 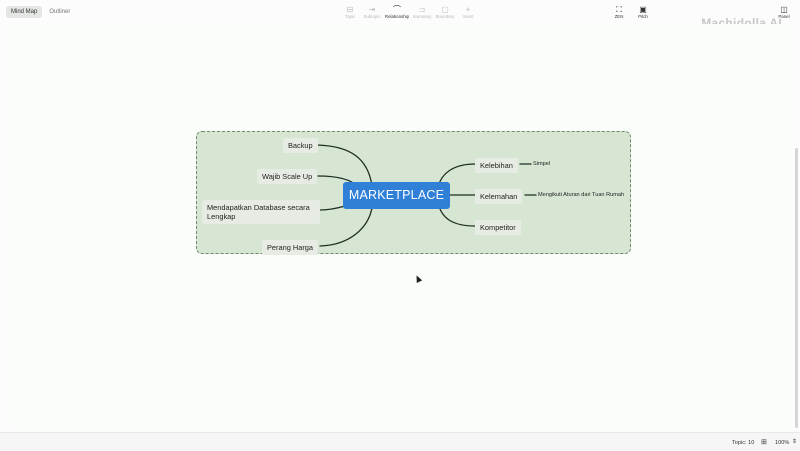 What do you see at coordinates (498, 227) in the screenshot?
I see `topic-kompetitor: Kompetitor` at bounding box center [498, 227].